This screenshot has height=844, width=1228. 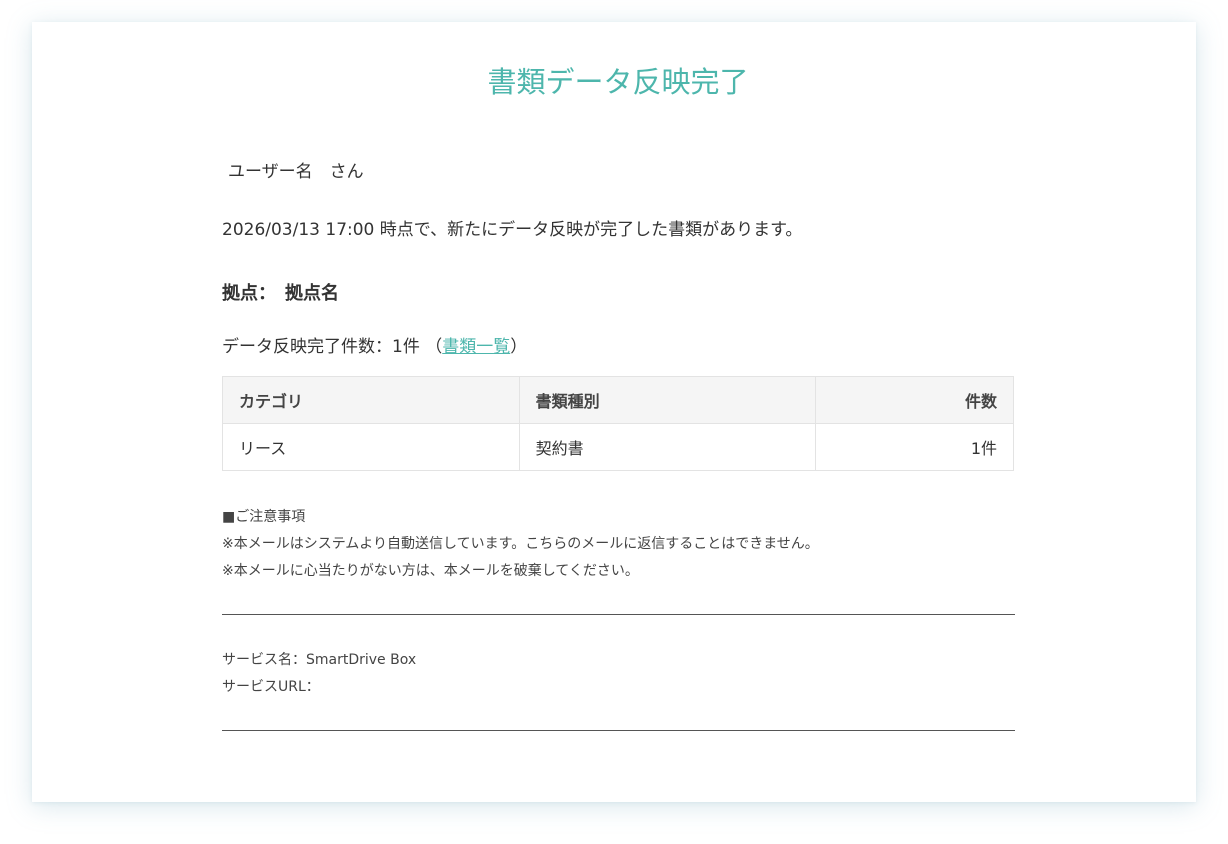 What do you see at coordinates (296, 172) in the screenshot?
I see `greeting: ユーザー名 さん` at bounding box center [296, 172].